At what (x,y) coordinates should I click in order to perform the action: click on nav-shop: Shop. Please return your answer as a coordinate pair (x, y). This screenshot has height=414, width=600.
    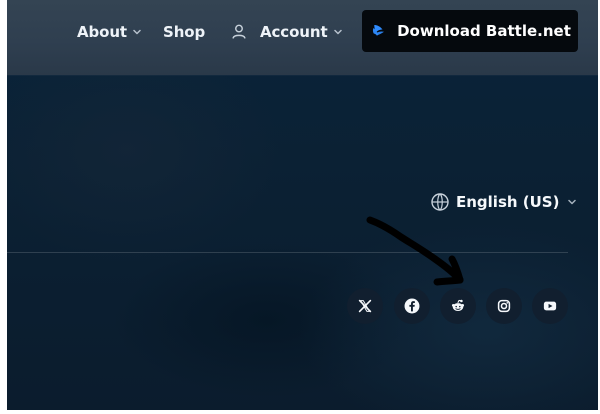
    Looking at the image, I should click on (184, 32).